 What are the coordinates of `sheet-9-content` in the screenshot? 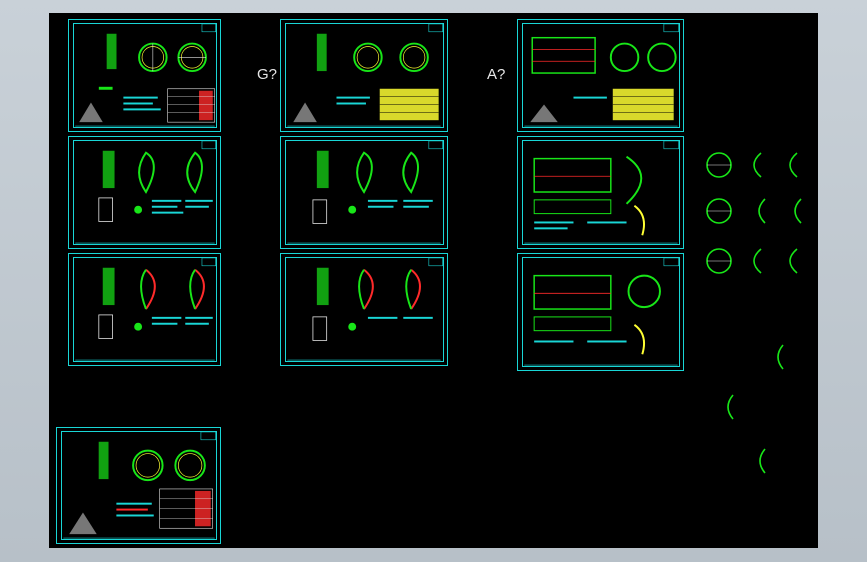 It's located at (601, 192).